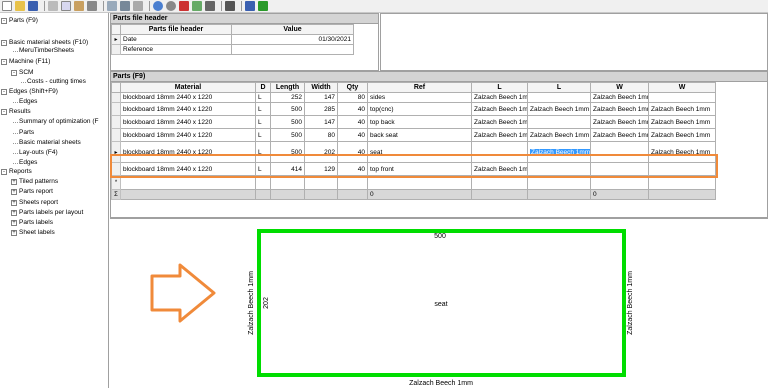 Image resolution: width=768 pixels, height=391 pixels. I want to click on tree-item: Basic material sheets (F10), so click(48, 43).